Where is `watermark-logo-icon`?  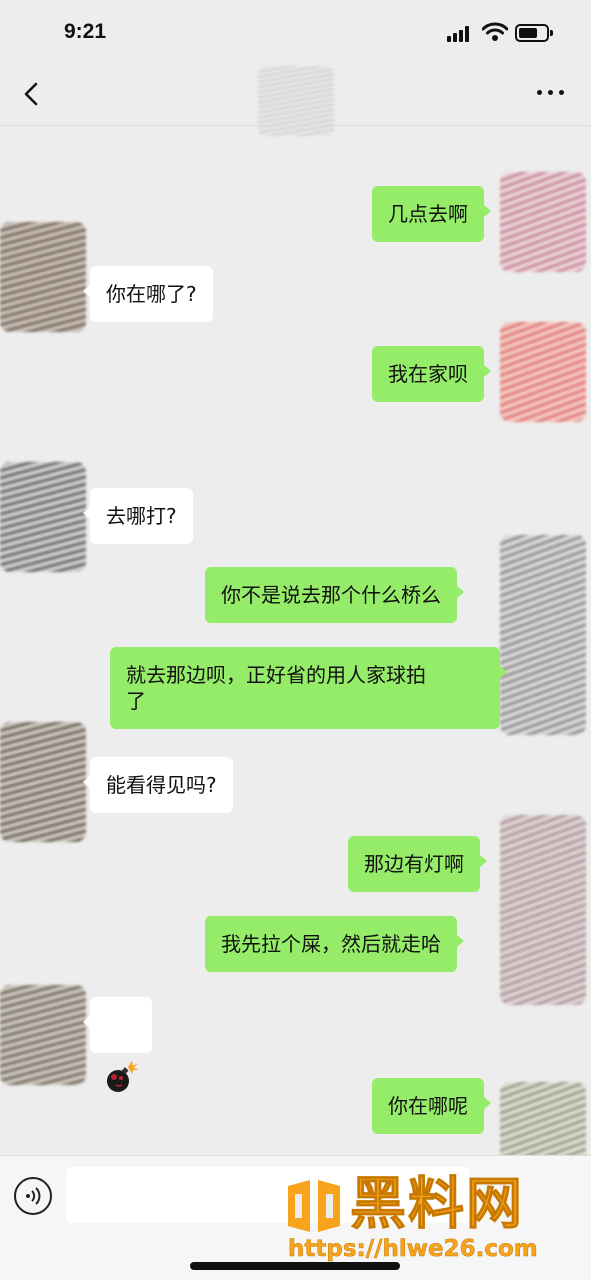
watermark-logo-icon is located at coordinates (314, 1206).